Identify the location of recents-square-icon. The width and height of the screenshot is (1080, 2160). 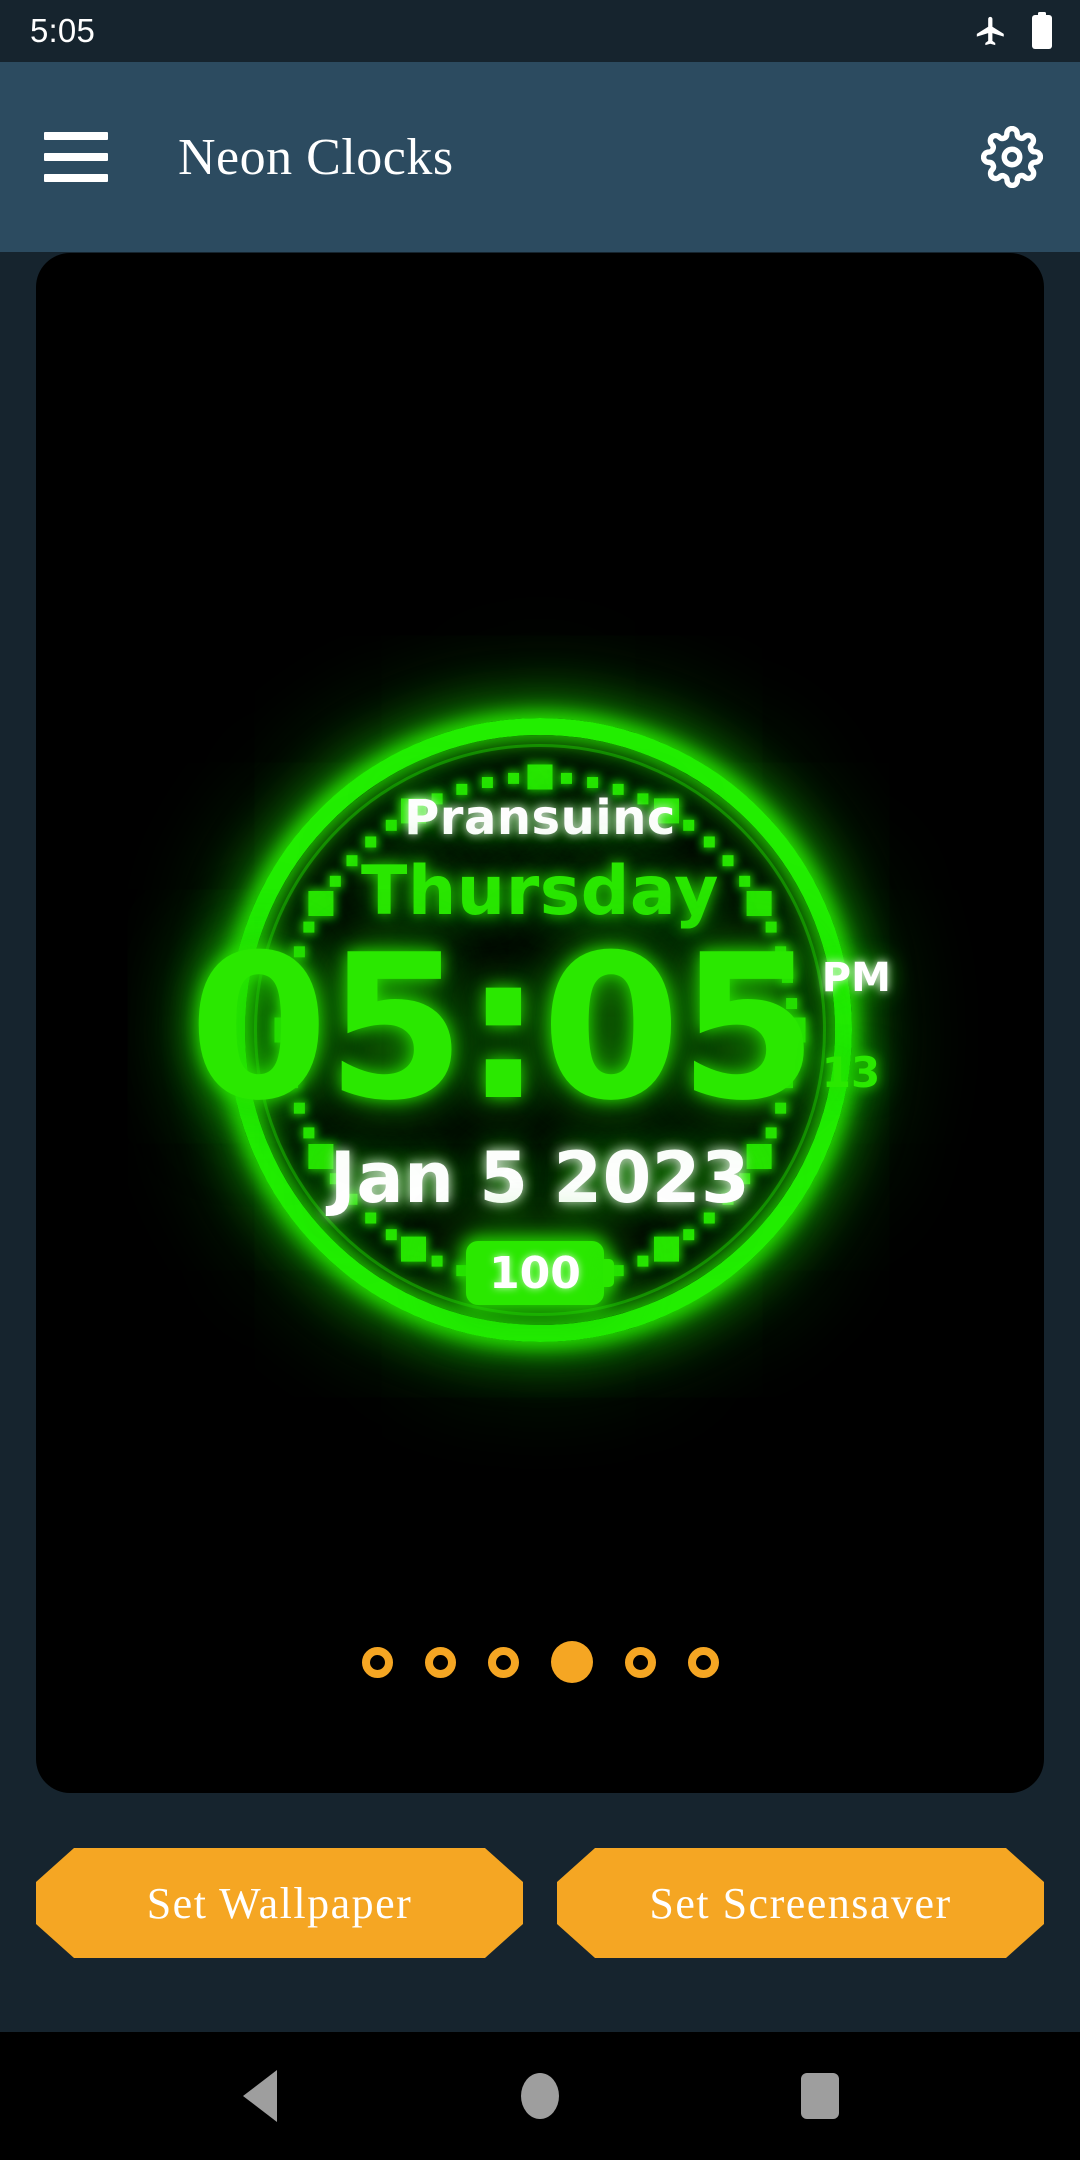
(820, 2096).